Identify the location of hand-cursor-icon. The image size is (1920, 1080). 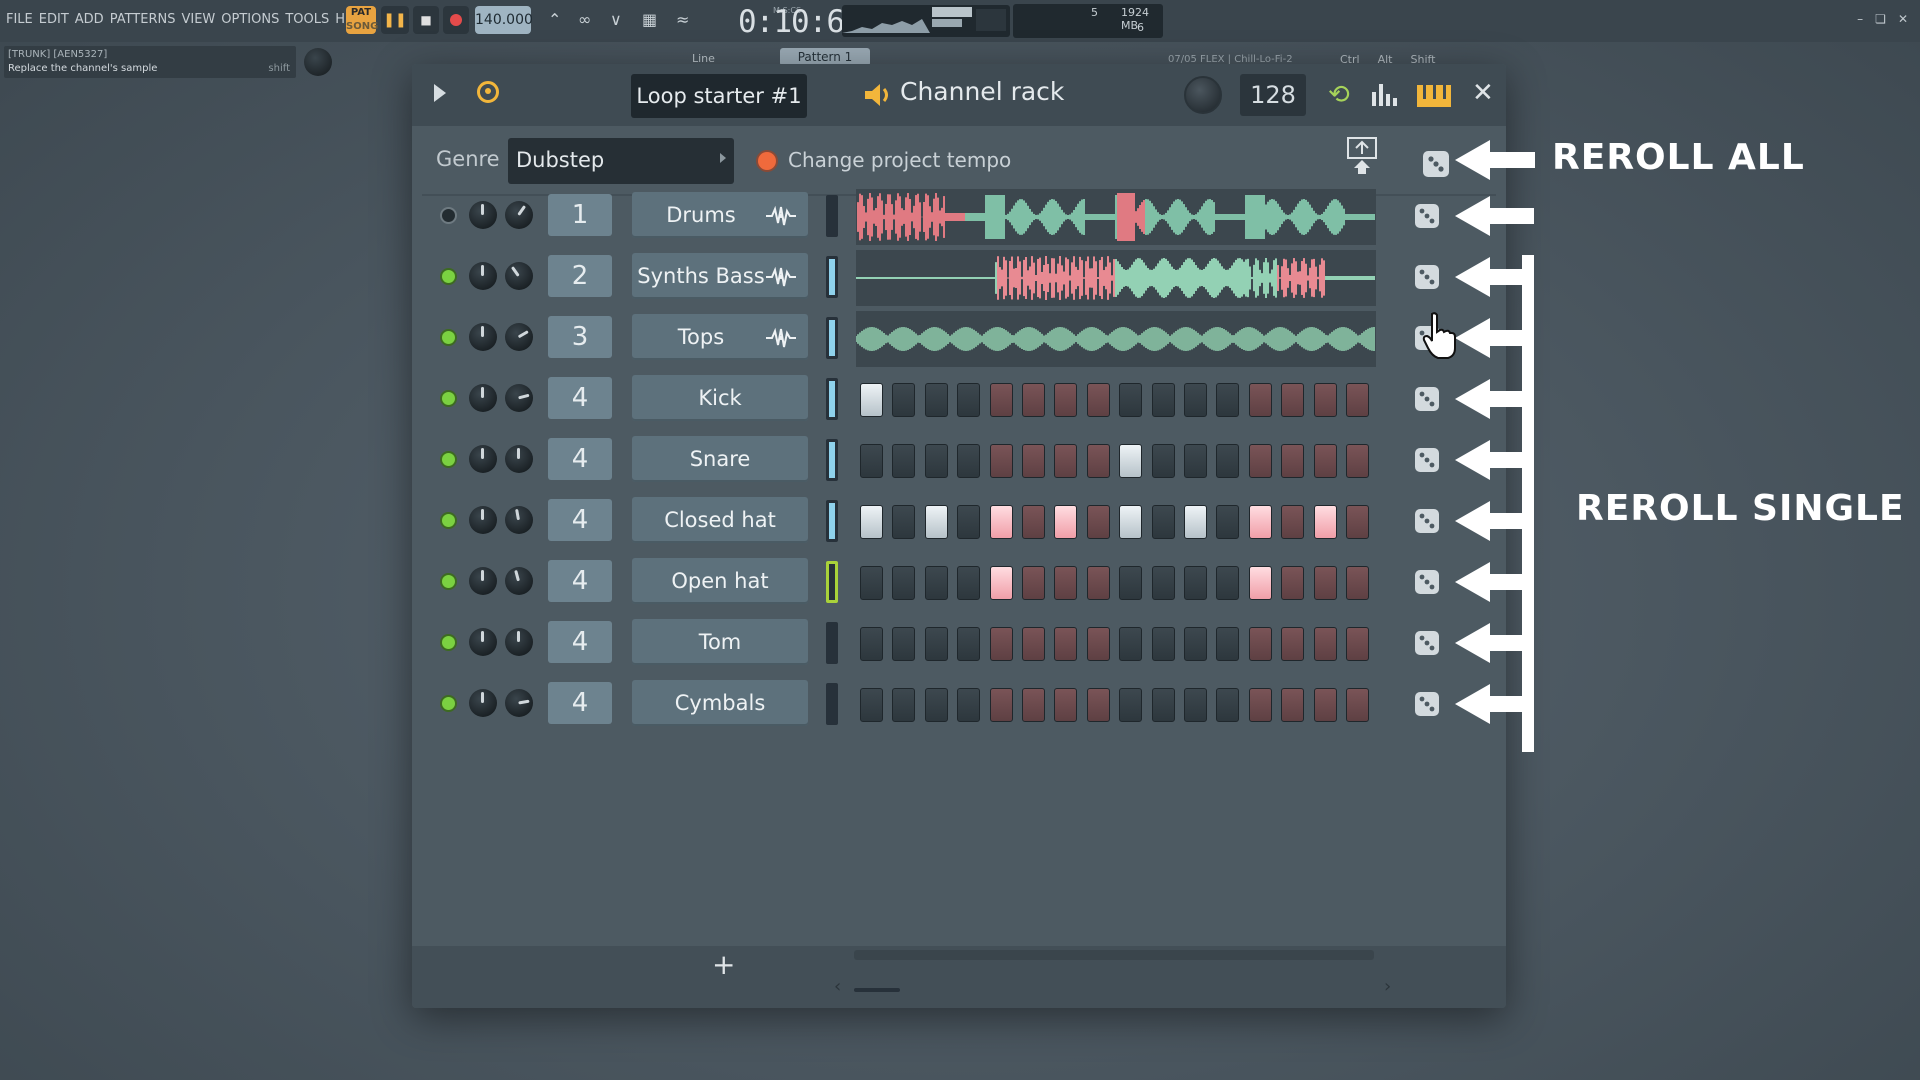
(1439, 335).